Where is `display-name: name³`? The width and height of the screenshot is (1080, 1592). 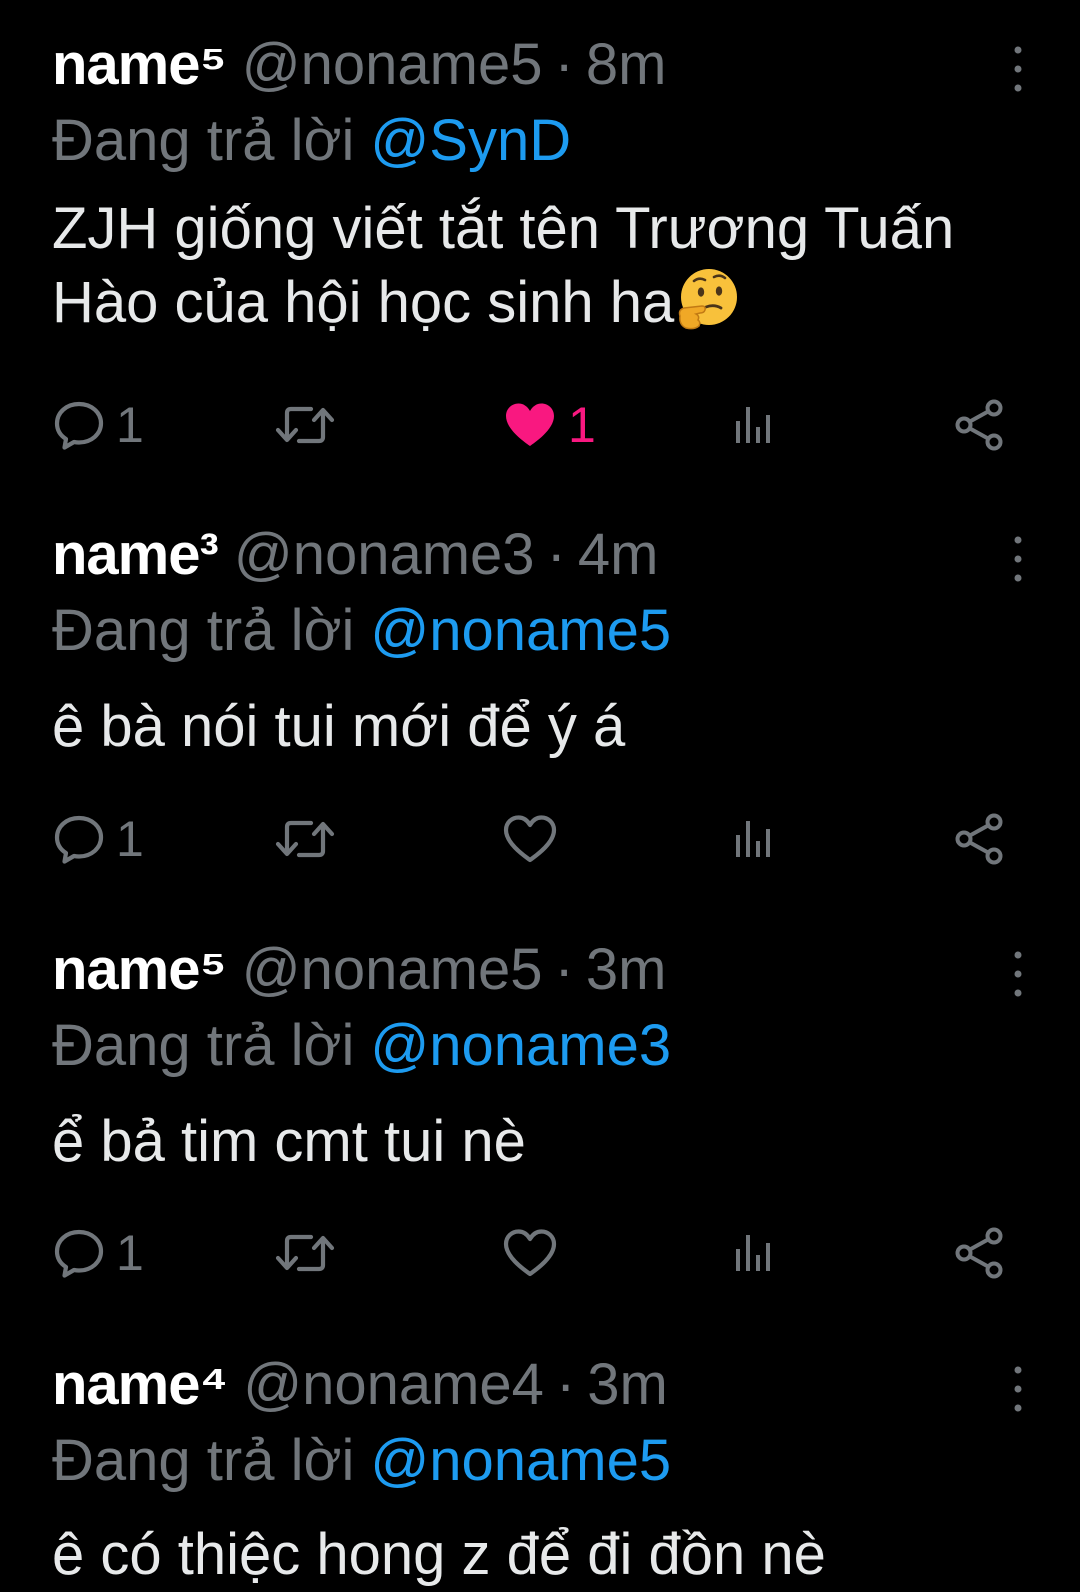 display-name: name³ is located at coordinates (135, 555).